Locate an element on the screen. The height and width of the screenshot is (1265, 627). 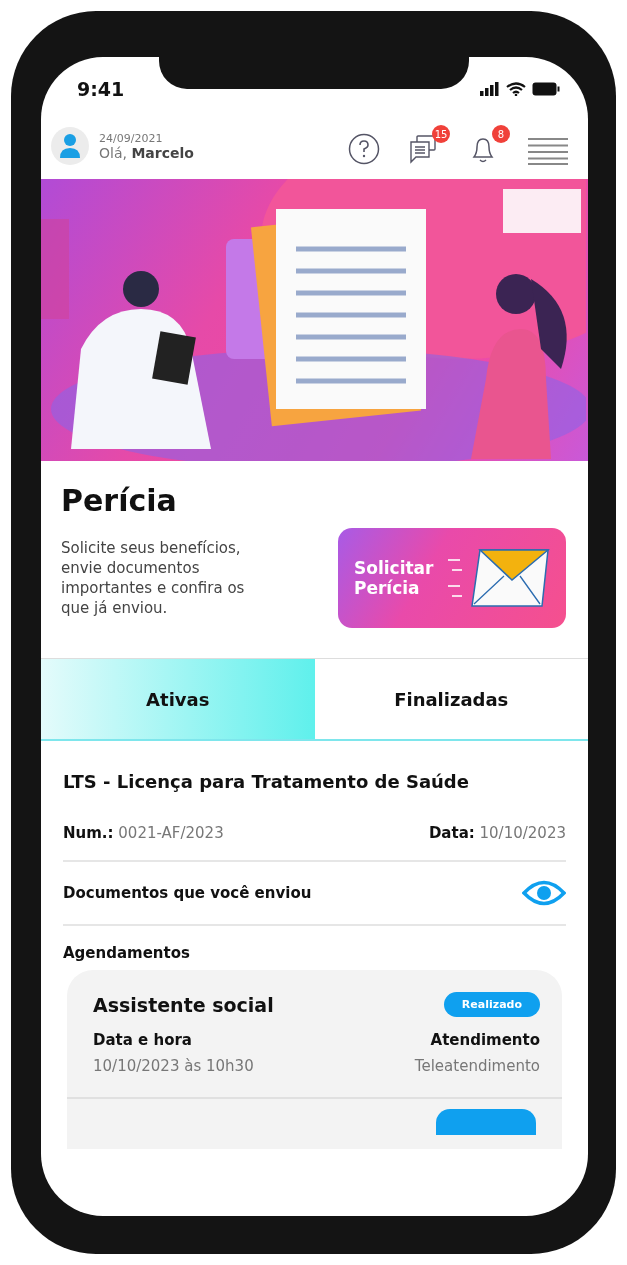
request-title: LTS - Licença para Tratamento de Saúde is located at coordinates (266, 781).